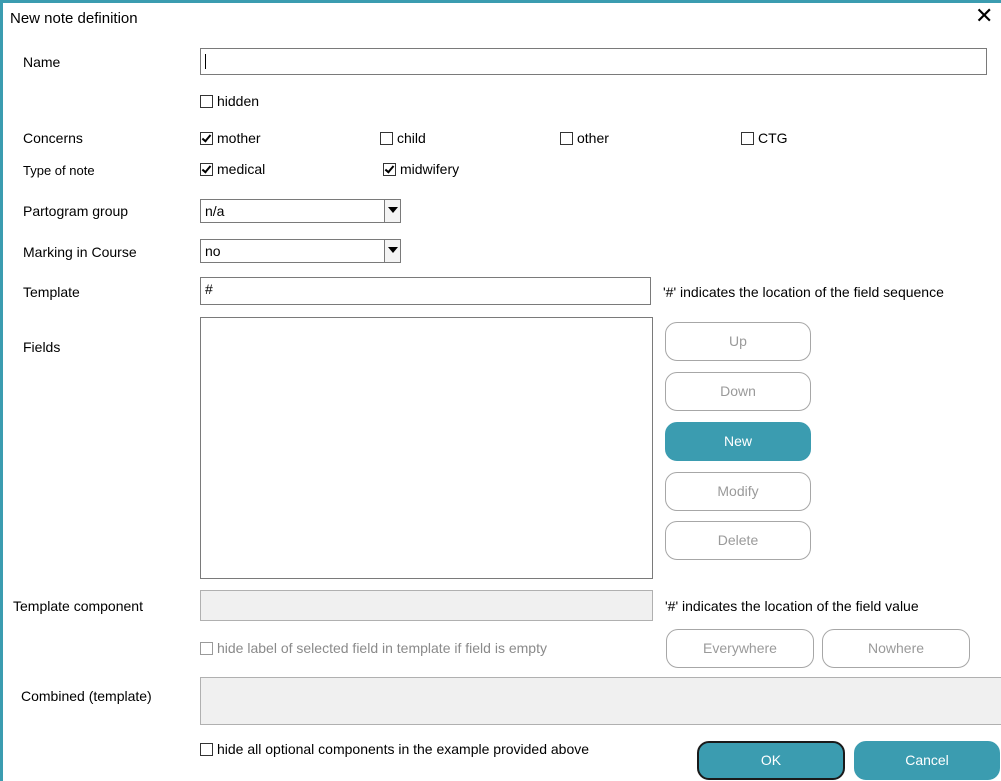 The image size is (1001, 781). I want to click on marking-in-course-select: no, so click(300, 251).